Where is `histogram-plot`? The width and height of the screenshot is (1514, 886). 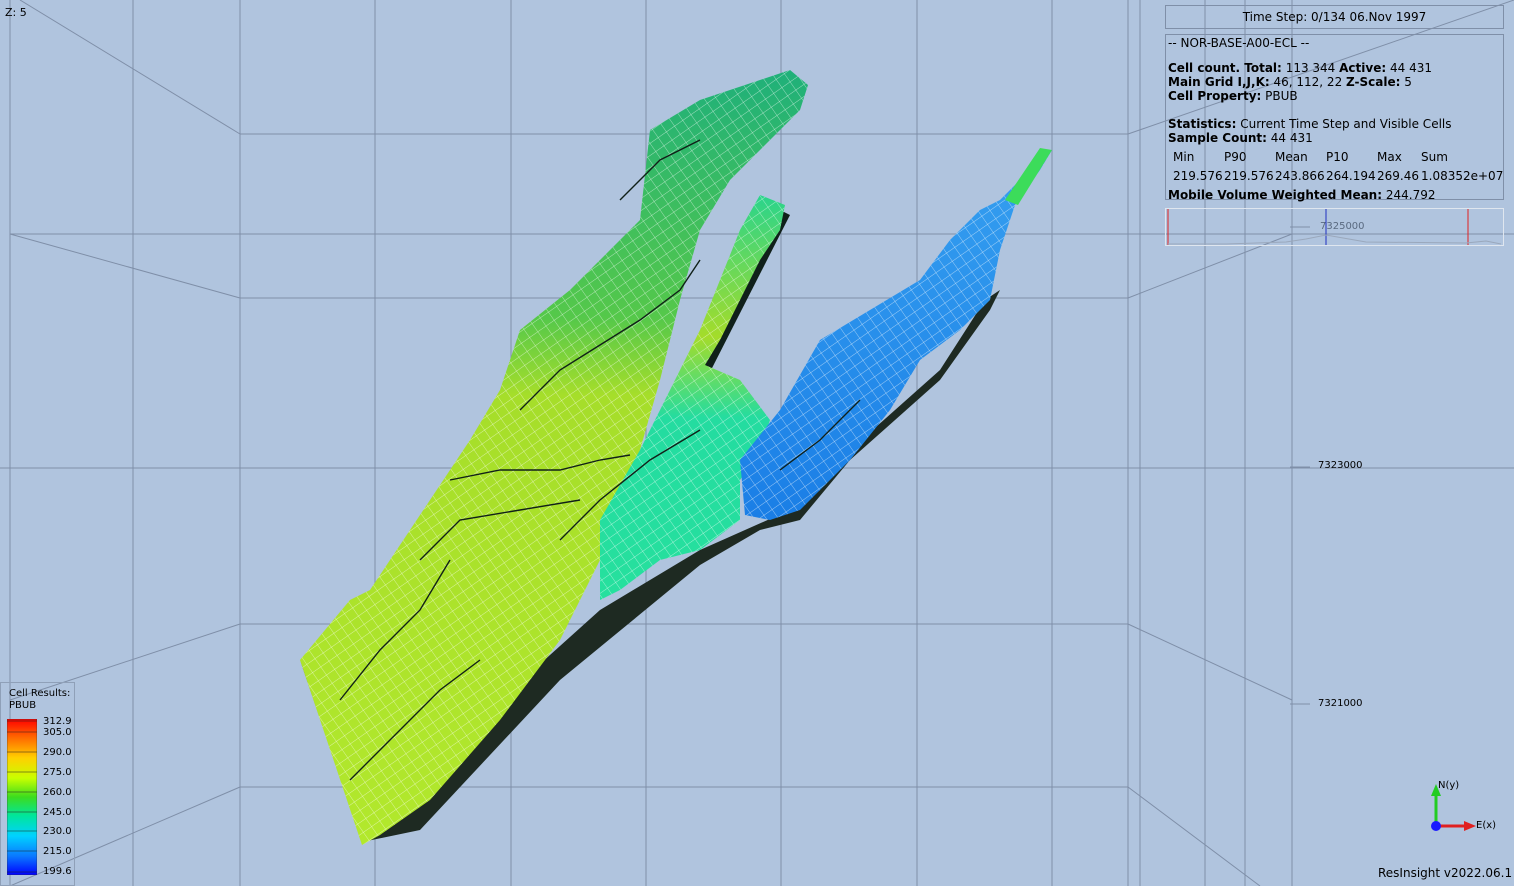 histogram-plot is located at coordinates (1334, 227).